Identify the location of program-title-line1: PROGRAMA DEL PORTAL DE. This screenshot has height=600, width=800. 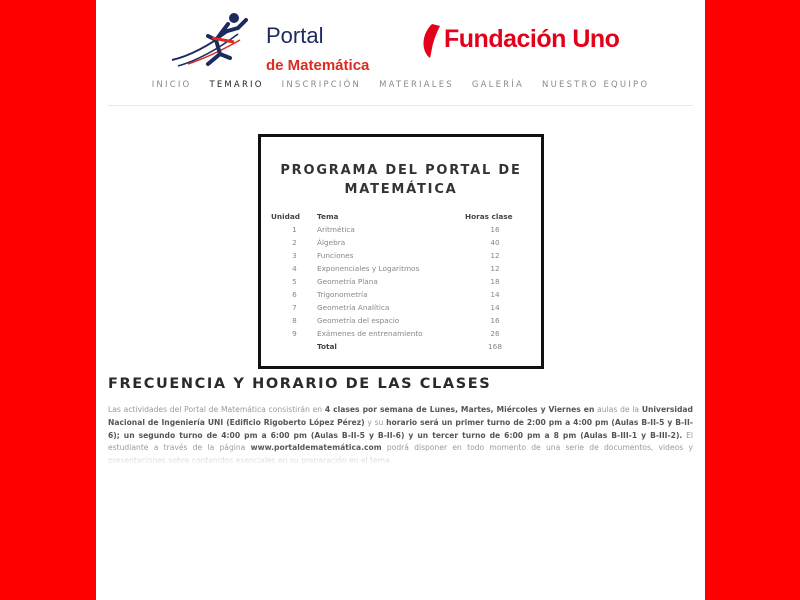
(401, 170).